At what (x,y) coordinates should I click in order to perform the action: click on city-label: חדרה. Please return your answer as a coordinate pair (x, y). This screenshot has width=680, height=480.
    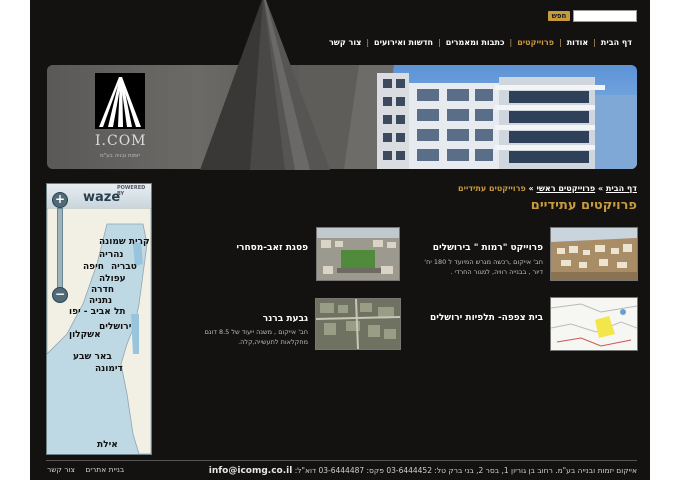
    Looking at the image, I should click on (102, 290).